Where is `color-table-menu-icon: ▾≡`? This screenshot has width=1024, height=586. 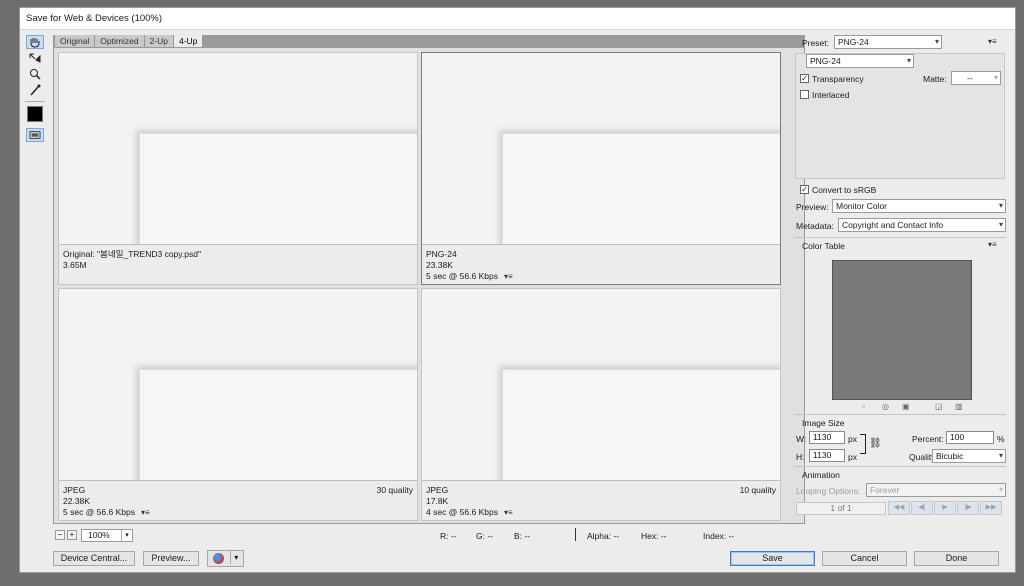 color-table-menu-icon: ▾≡ is located at coordinates (992, 244).